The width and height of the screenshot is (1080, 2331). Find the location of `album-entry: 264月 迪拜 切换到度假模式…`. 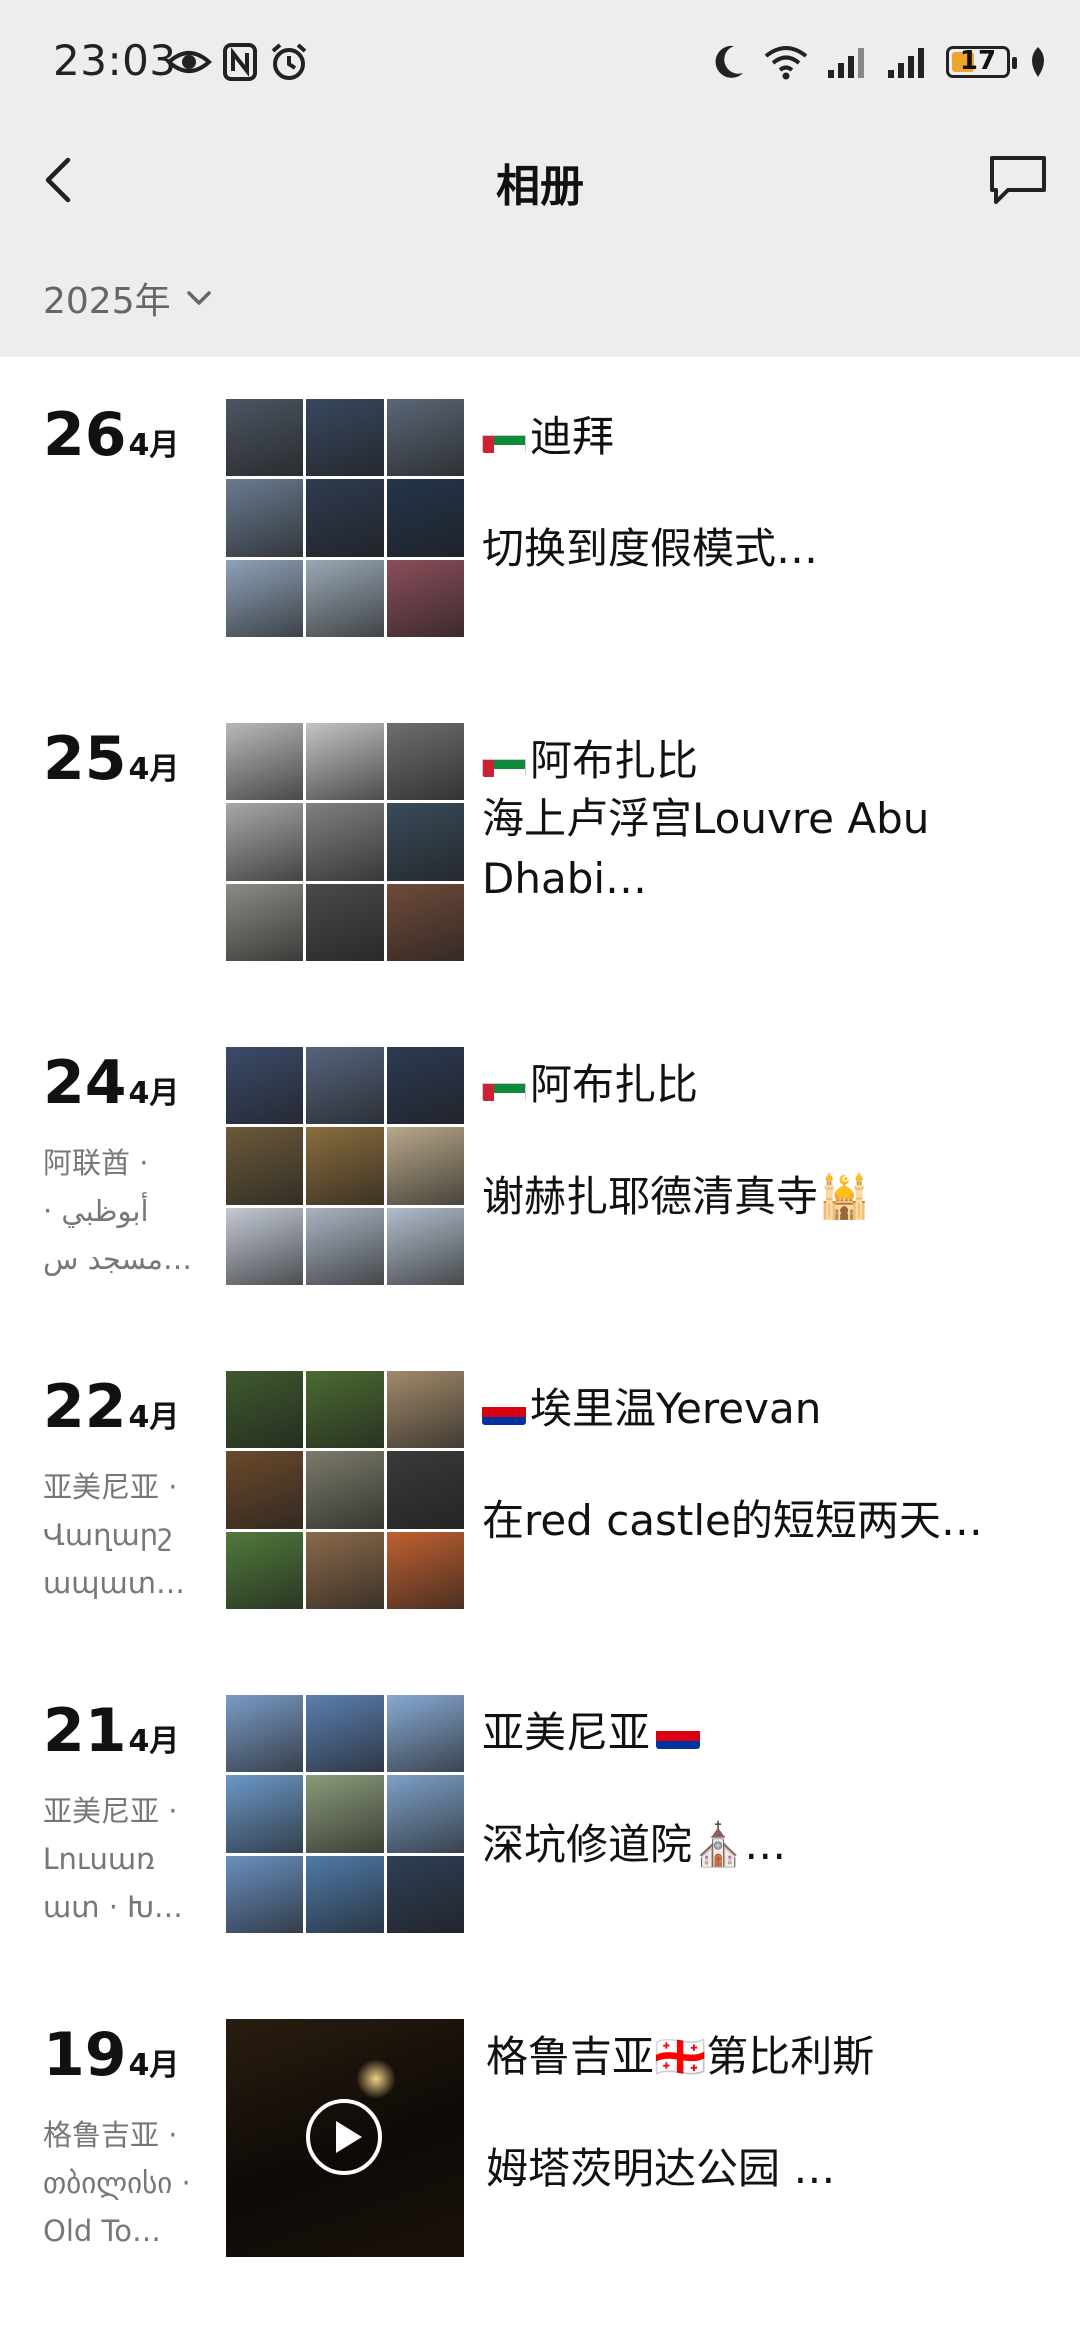

album-entry: 264月 迪拜 切换到度假模式… is located at coordinates (540, 519).